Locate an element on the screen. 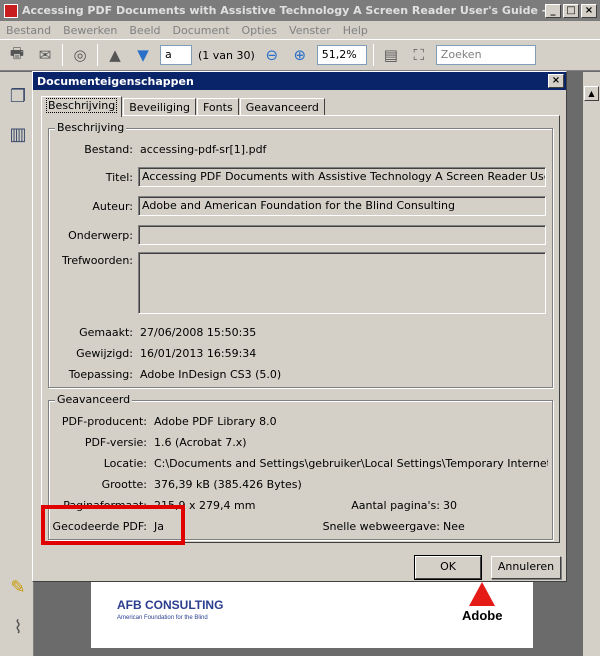  dialog-title: Documenteigenschappen is located at coordinates (115, 81).